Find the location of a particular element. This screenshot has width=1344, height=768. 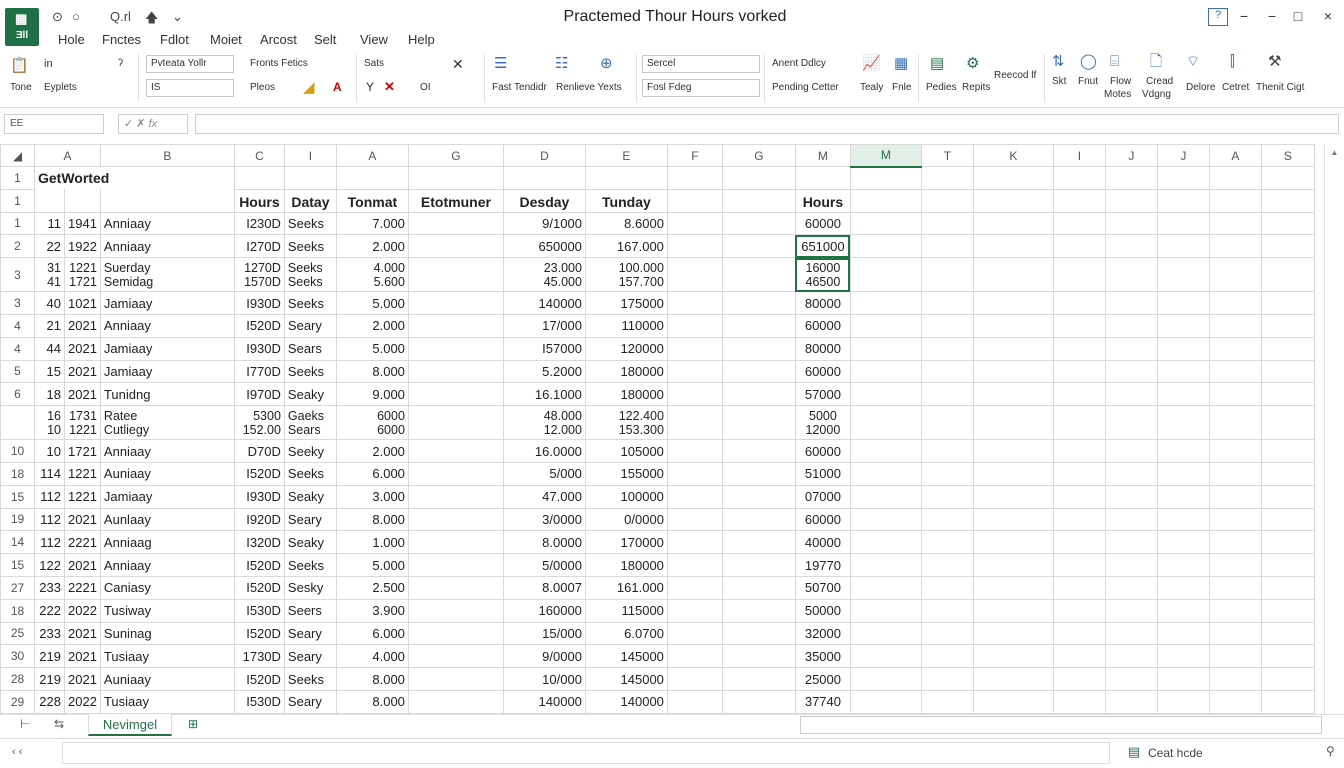

cell-tunday: 161.000 is located at coordinates (626, 587).